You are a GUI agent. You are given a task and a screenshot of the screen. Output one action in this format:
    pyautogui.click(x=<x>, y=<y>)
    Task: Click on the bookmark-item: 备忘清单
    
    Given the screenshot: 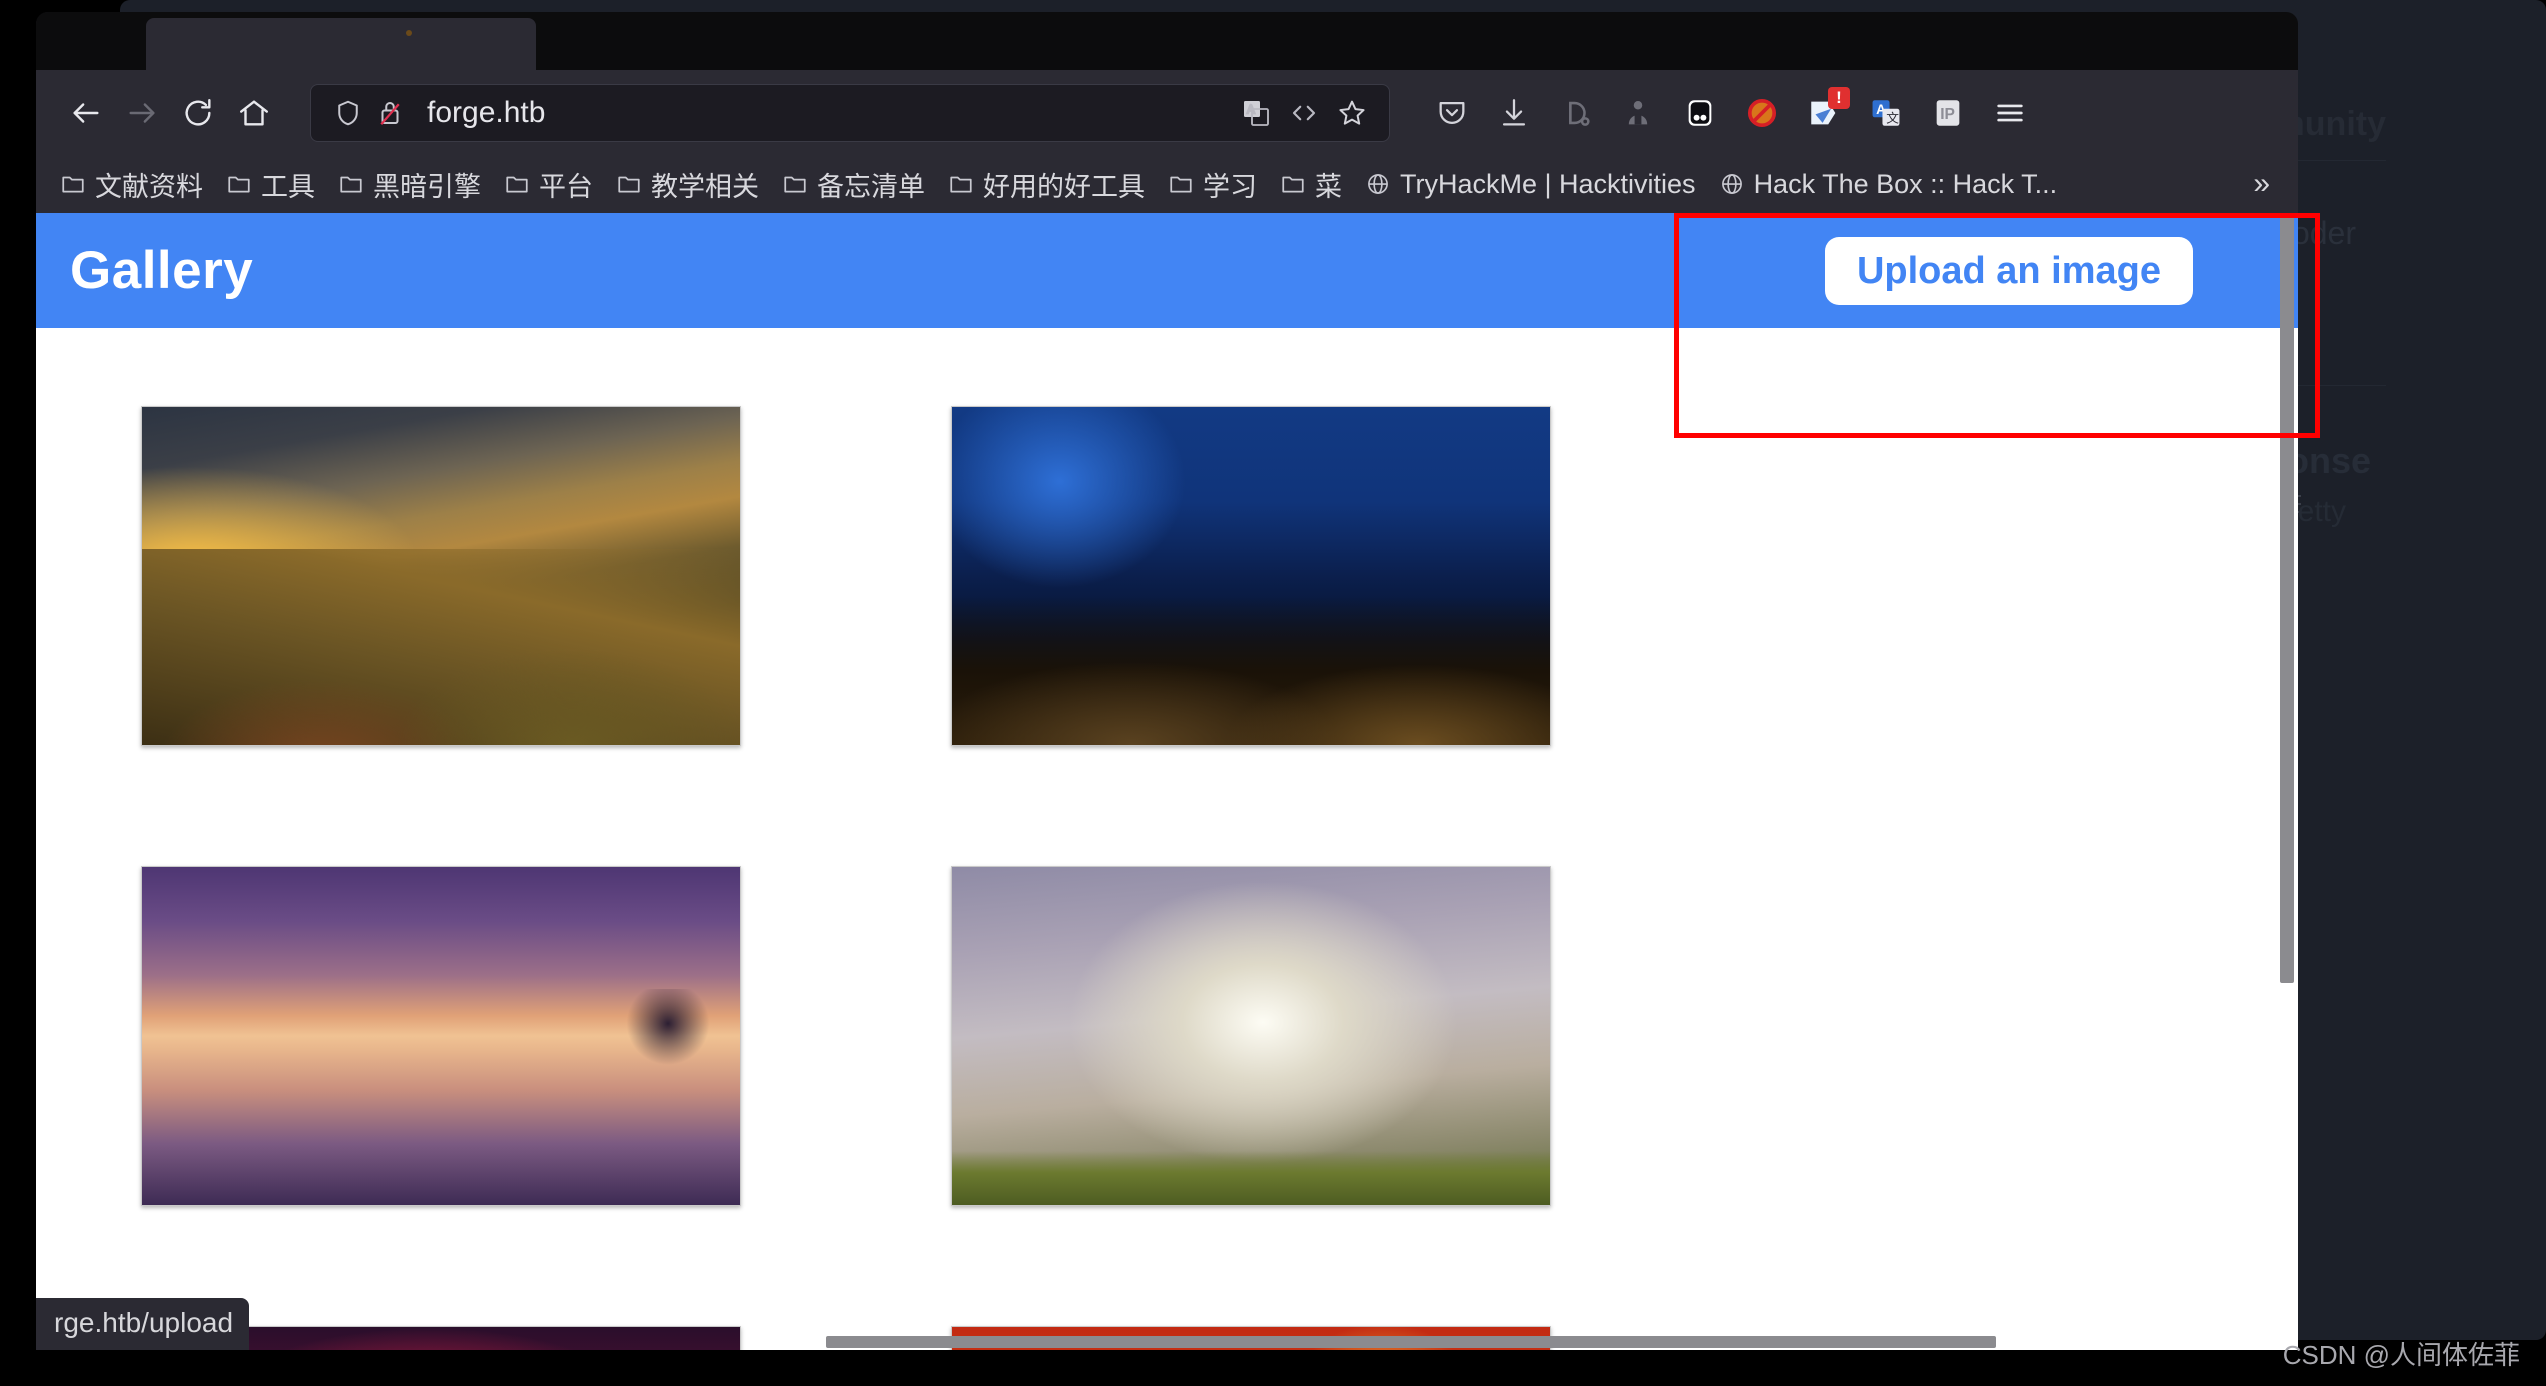 What is the action you would take?
    pyautogui.click(x=853, y=184)
    